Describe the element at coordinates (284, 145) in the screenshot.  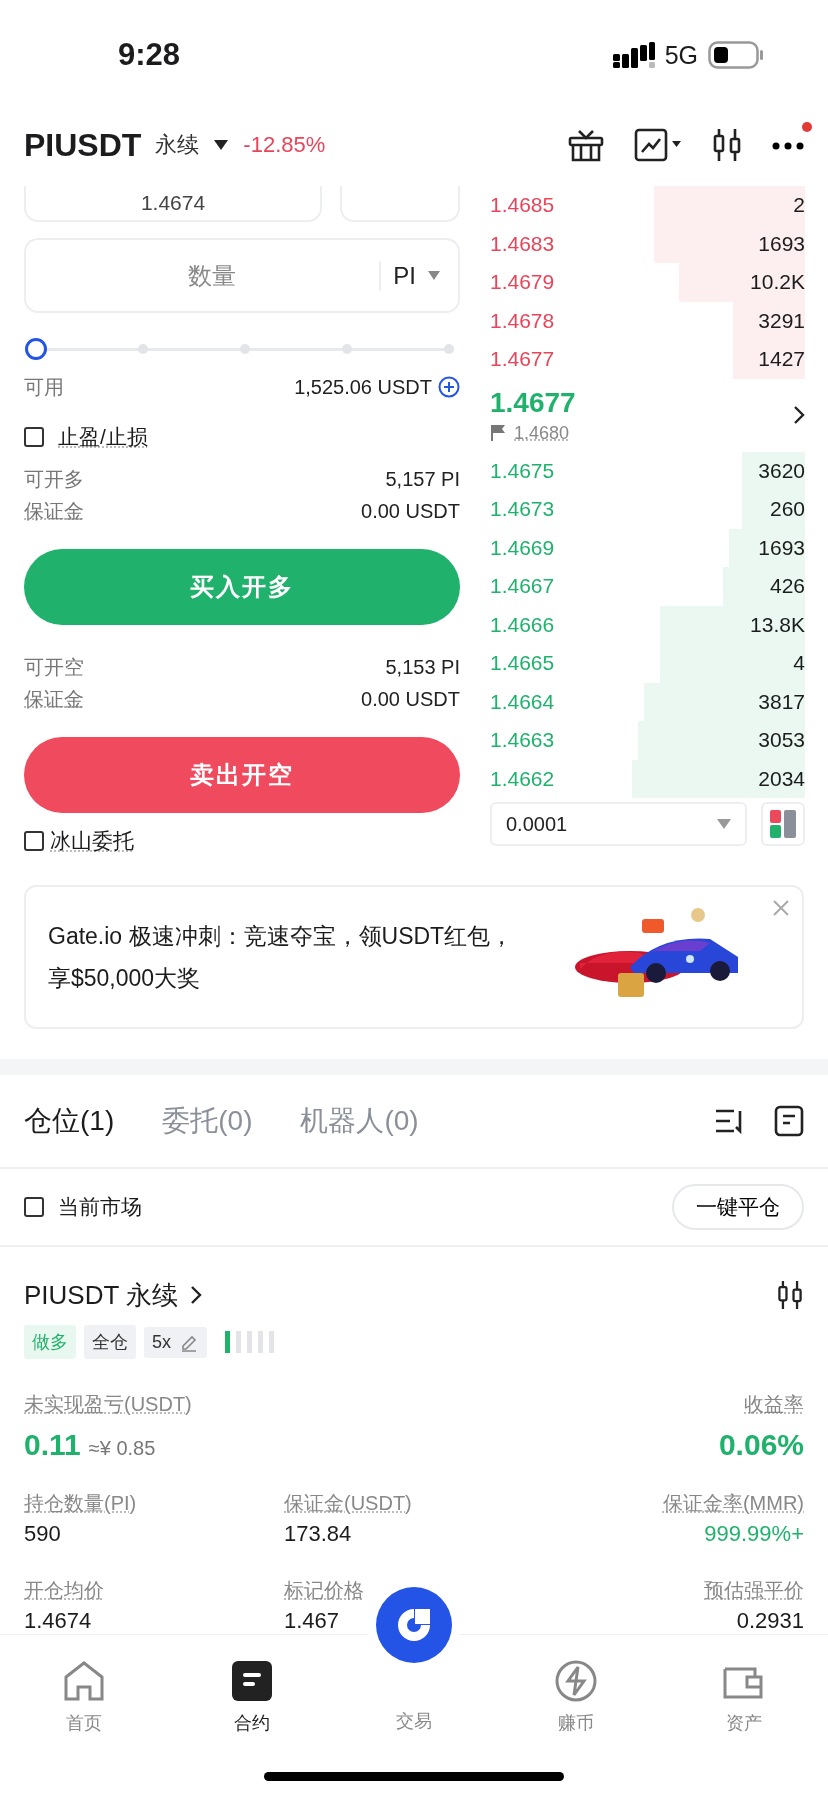
I see `price-change: -12.85%` at that location.